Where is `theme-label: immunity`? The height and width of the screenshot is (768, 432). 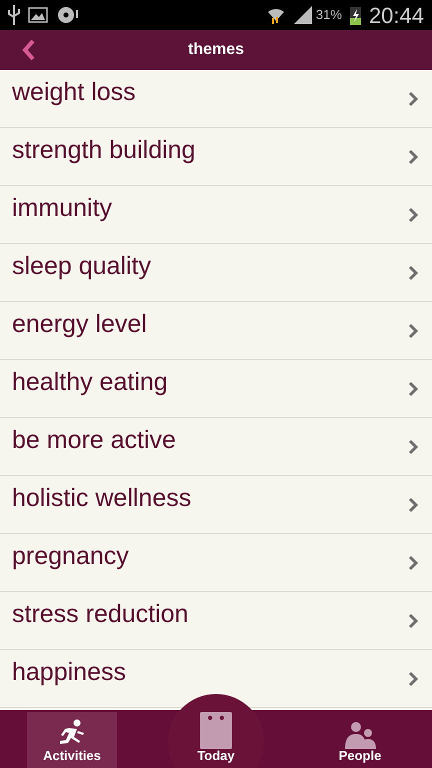
theme-label: immunity is located at coordinates (63, 208).